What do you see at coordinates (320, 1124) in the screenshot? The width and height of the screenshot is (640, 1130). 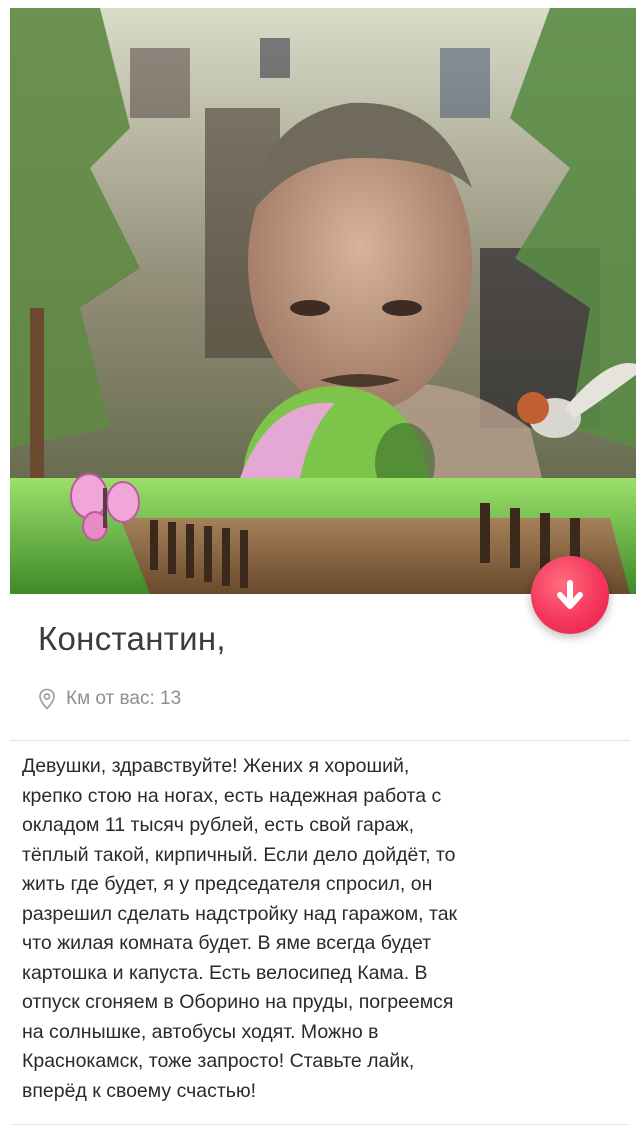 I see `bottom-divider` at bounding box center [320, 1124].